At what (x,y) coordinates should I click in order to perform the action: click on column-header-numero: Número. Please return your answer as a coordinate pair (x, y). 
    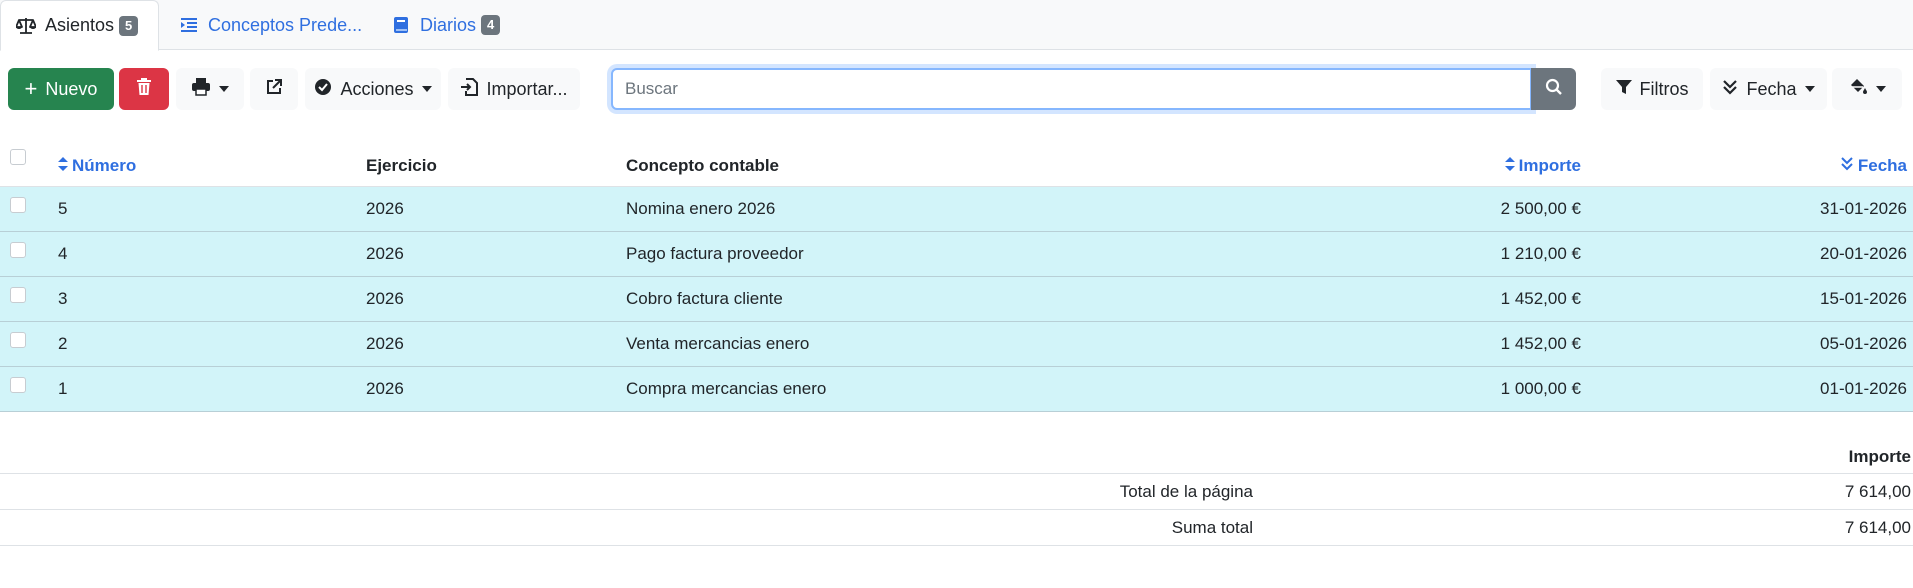
    Looking at the image, I should click on (97, 163).